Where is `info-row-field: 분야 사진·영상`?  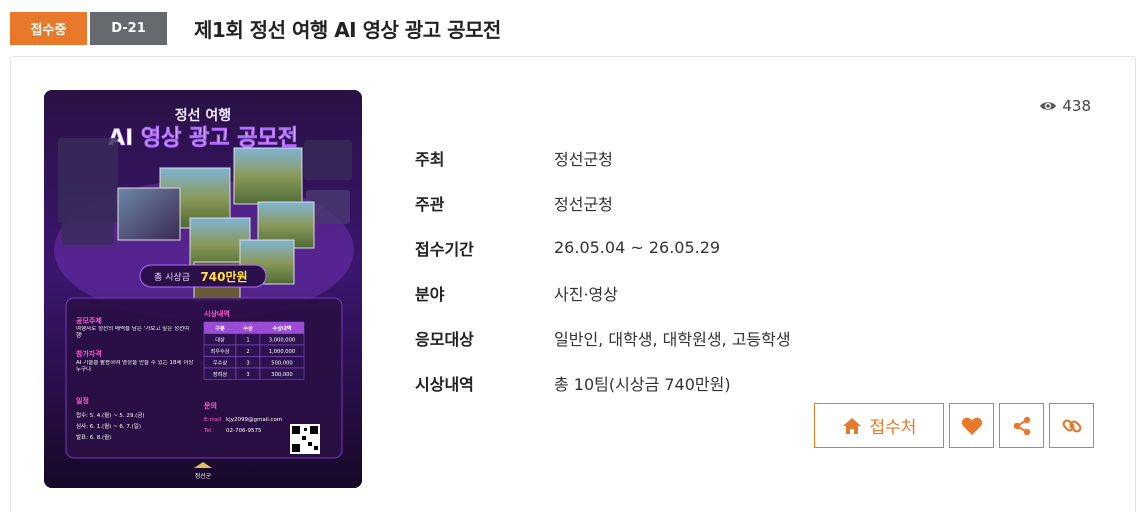
info-row-field: 분야 사진·영상 is located at coordinates (603, 292).